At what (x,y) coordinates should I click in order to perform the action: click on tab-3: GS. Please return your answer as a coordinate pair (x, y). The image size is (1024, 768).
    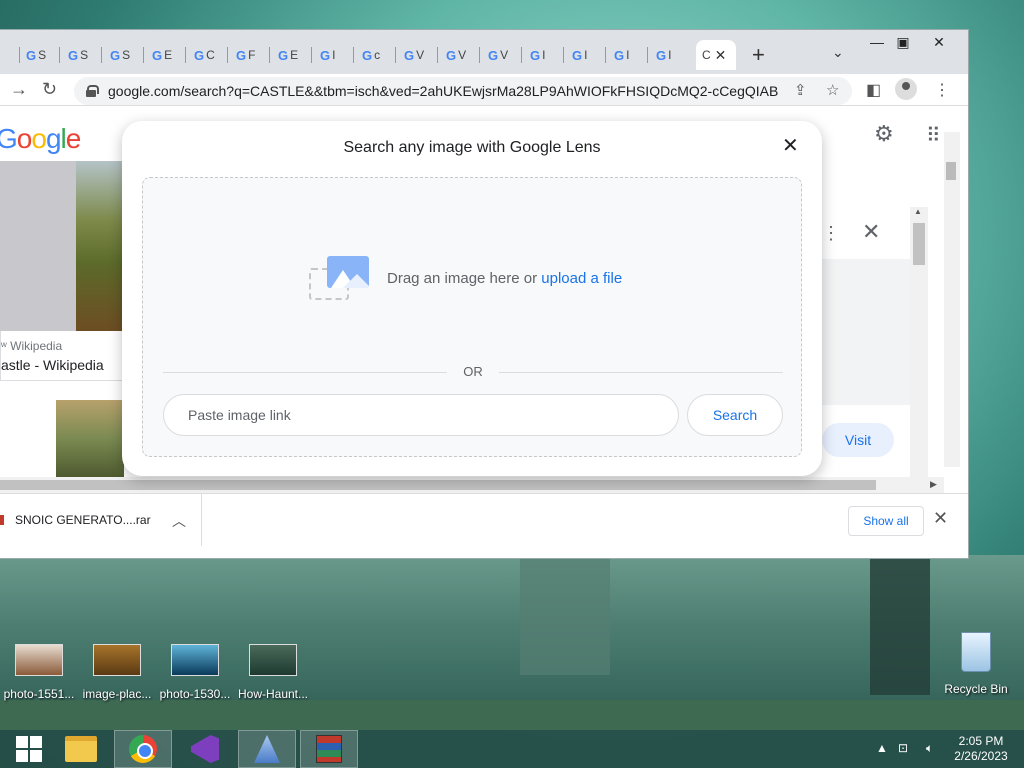
    Looking at the image, I should click on (124, 55).